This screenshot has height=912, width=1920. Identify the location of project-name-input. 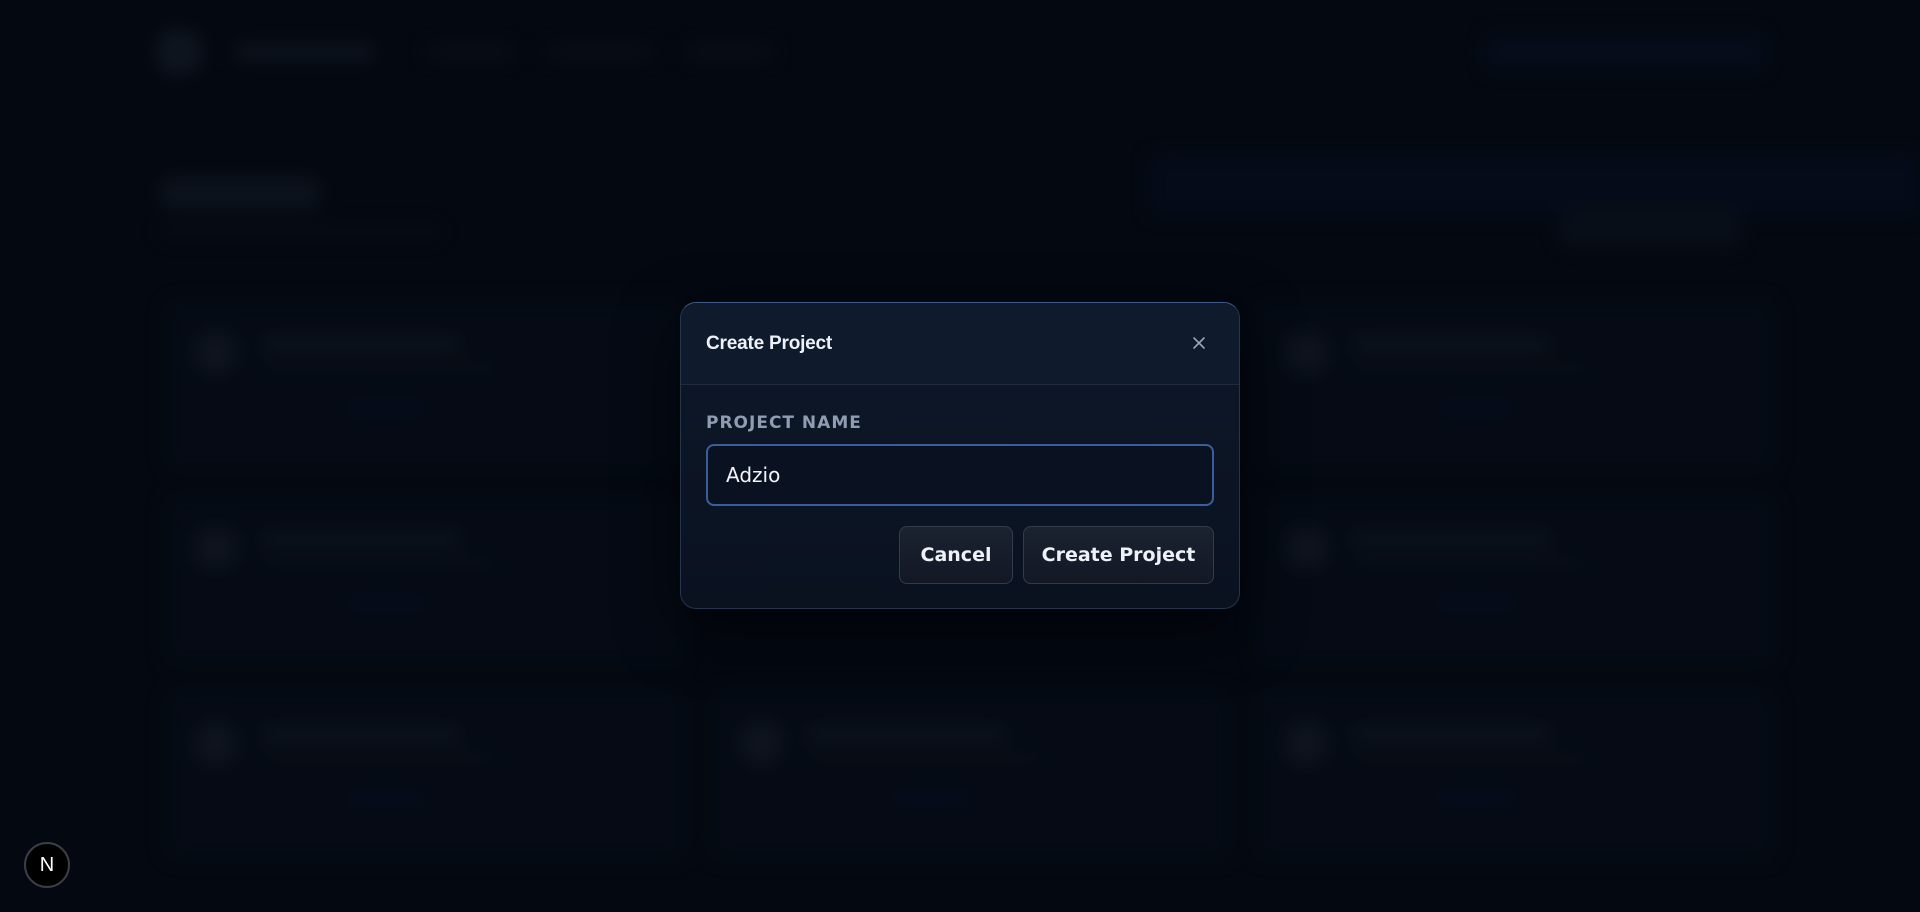
(960, 475).